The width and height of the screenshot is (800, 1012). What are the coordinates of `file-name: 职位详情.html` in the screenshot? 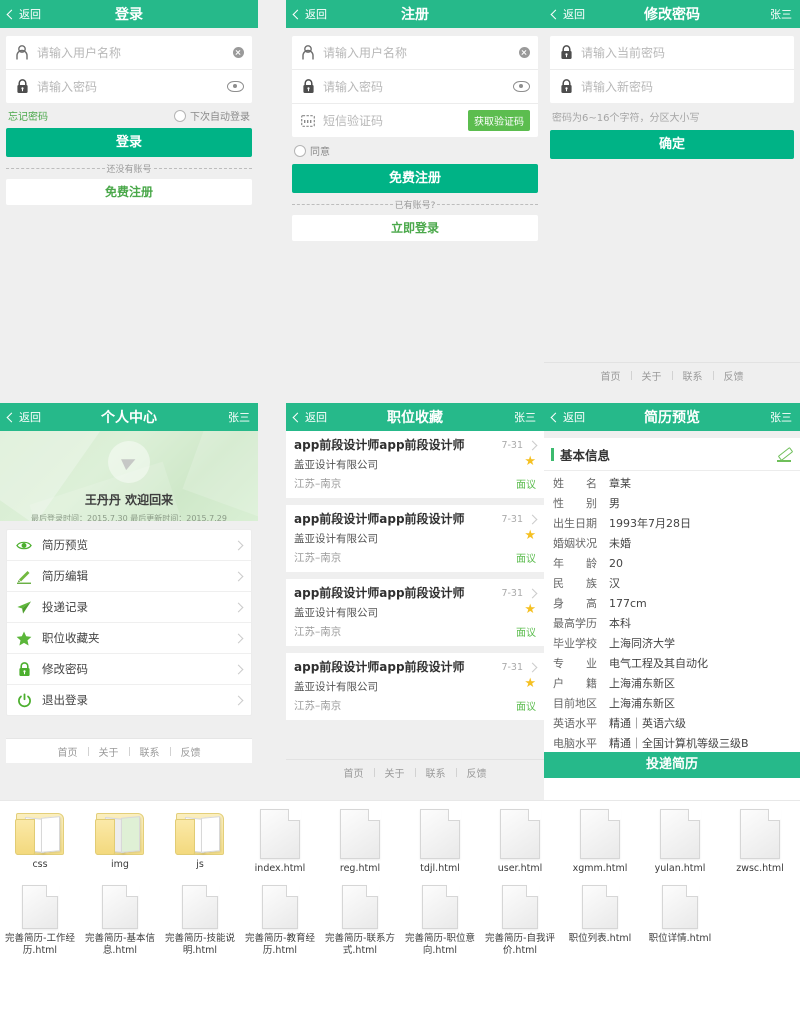 It's located at (680, 938).